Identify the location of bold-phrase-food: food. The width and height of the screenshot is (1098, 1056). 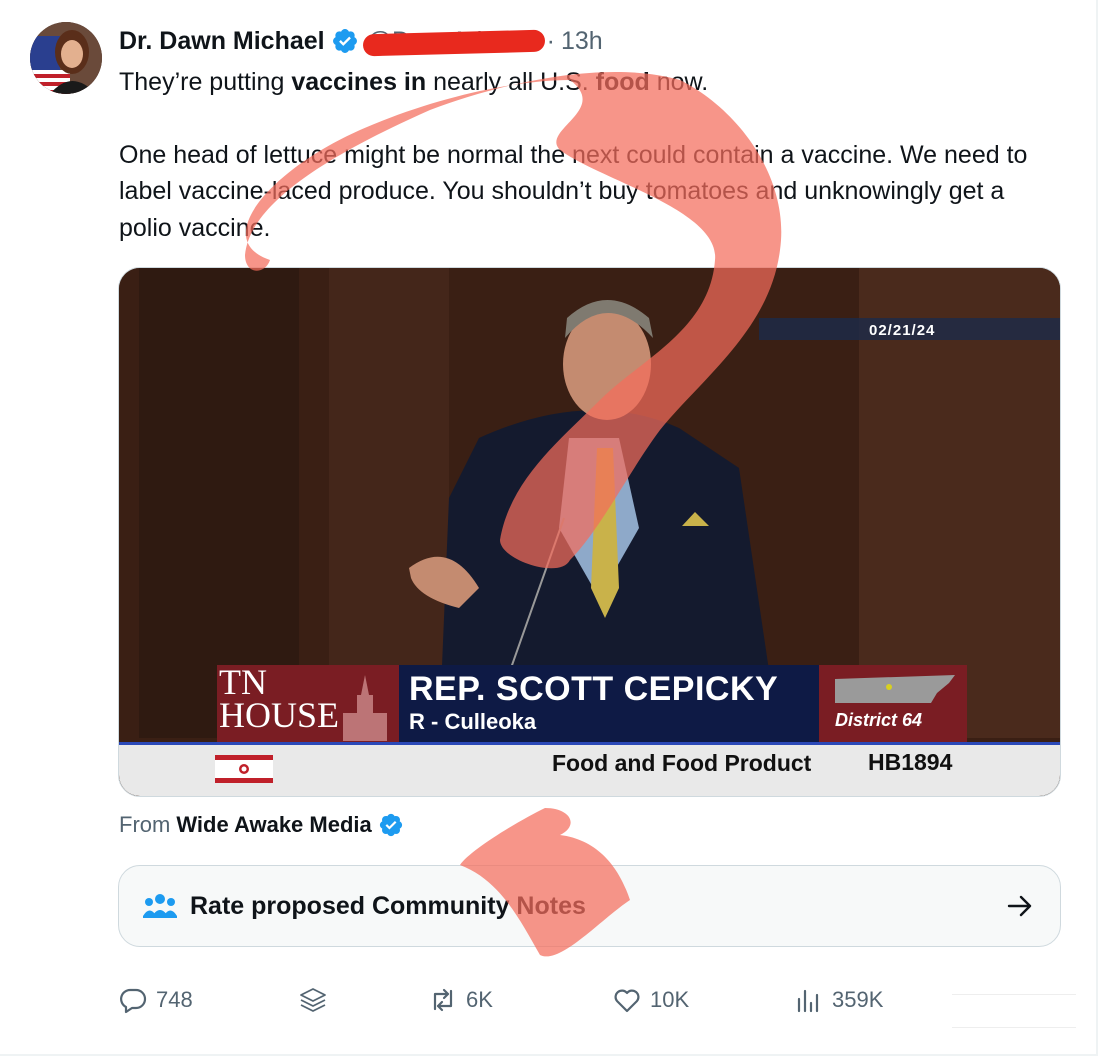
(622, 82).